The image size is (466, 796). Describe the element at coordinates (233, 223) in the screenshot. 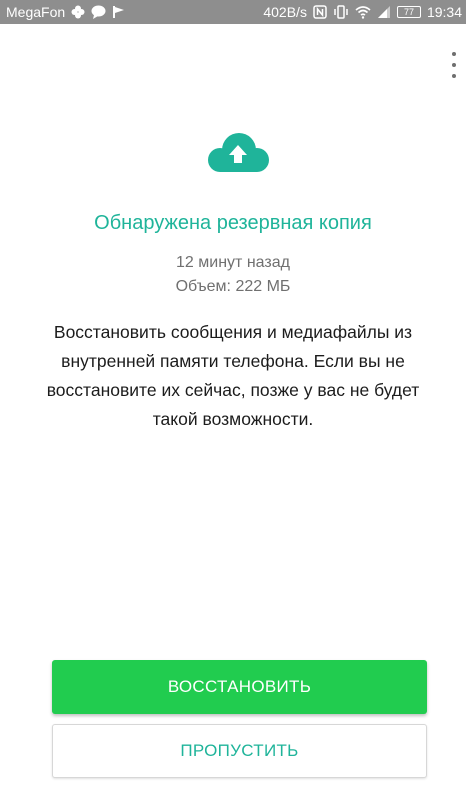

I see `backup-found-title: Обнаружена резервная копия` at that location.